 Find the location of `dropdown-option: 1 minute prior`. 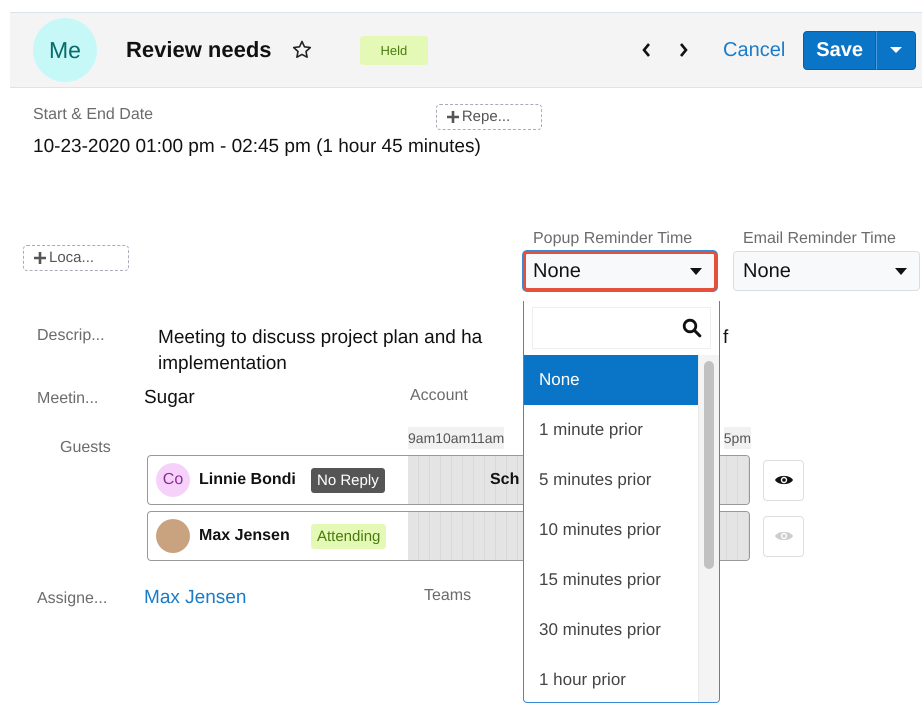

dropdown-option: 1 minute prior is located at coordinates (611, 430).